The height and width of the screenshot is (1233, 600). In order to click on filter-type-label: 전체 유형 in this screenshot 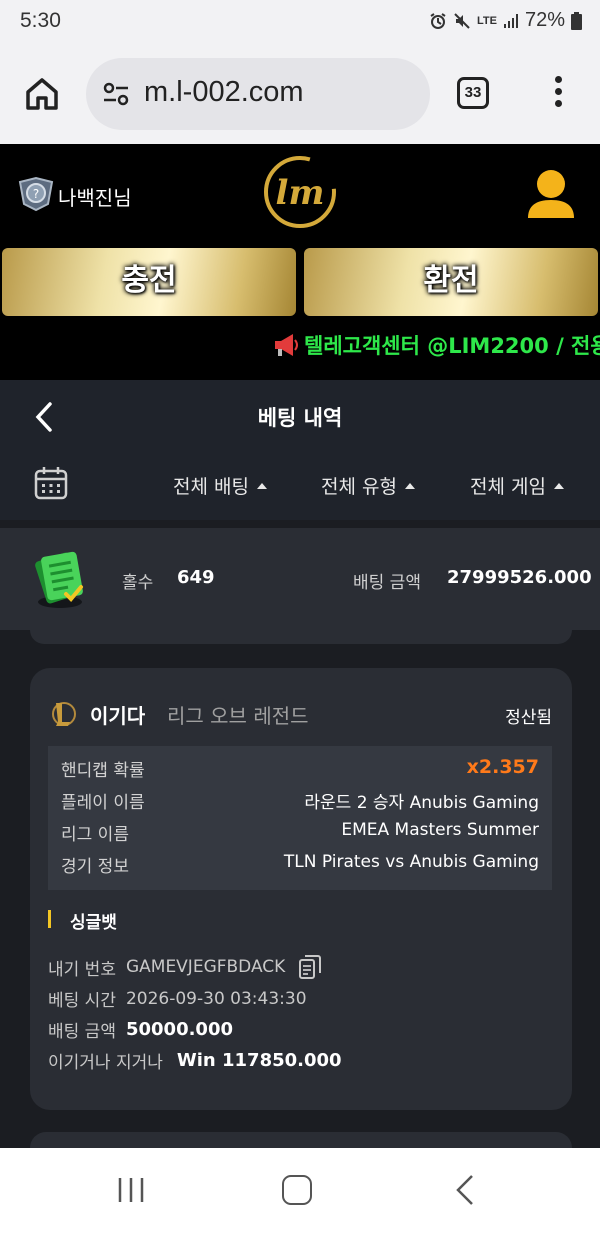, I will do `click(359, 487)`.